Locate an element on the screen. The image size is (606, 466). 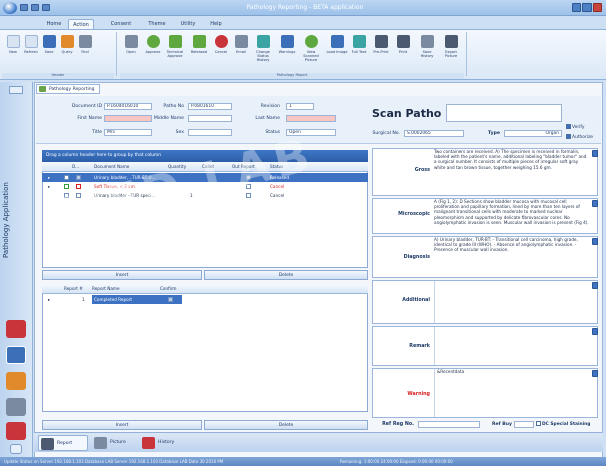
column-header: Collet is located at coordinates (214, 167).